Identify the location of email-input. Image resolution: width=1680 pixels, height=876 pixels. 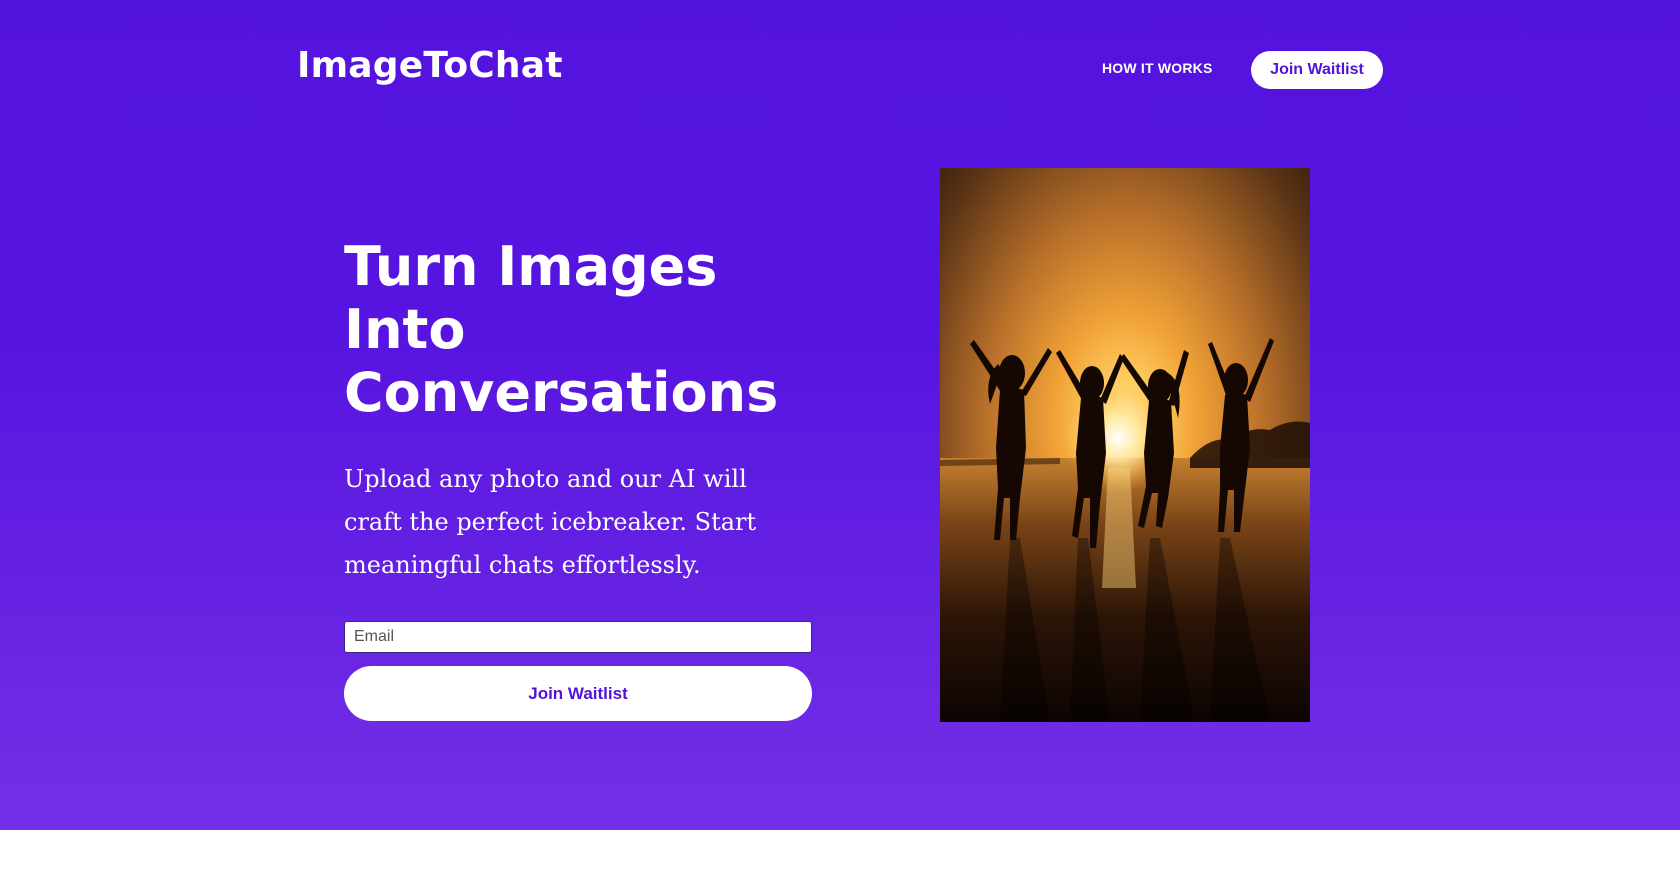
(578, 637).